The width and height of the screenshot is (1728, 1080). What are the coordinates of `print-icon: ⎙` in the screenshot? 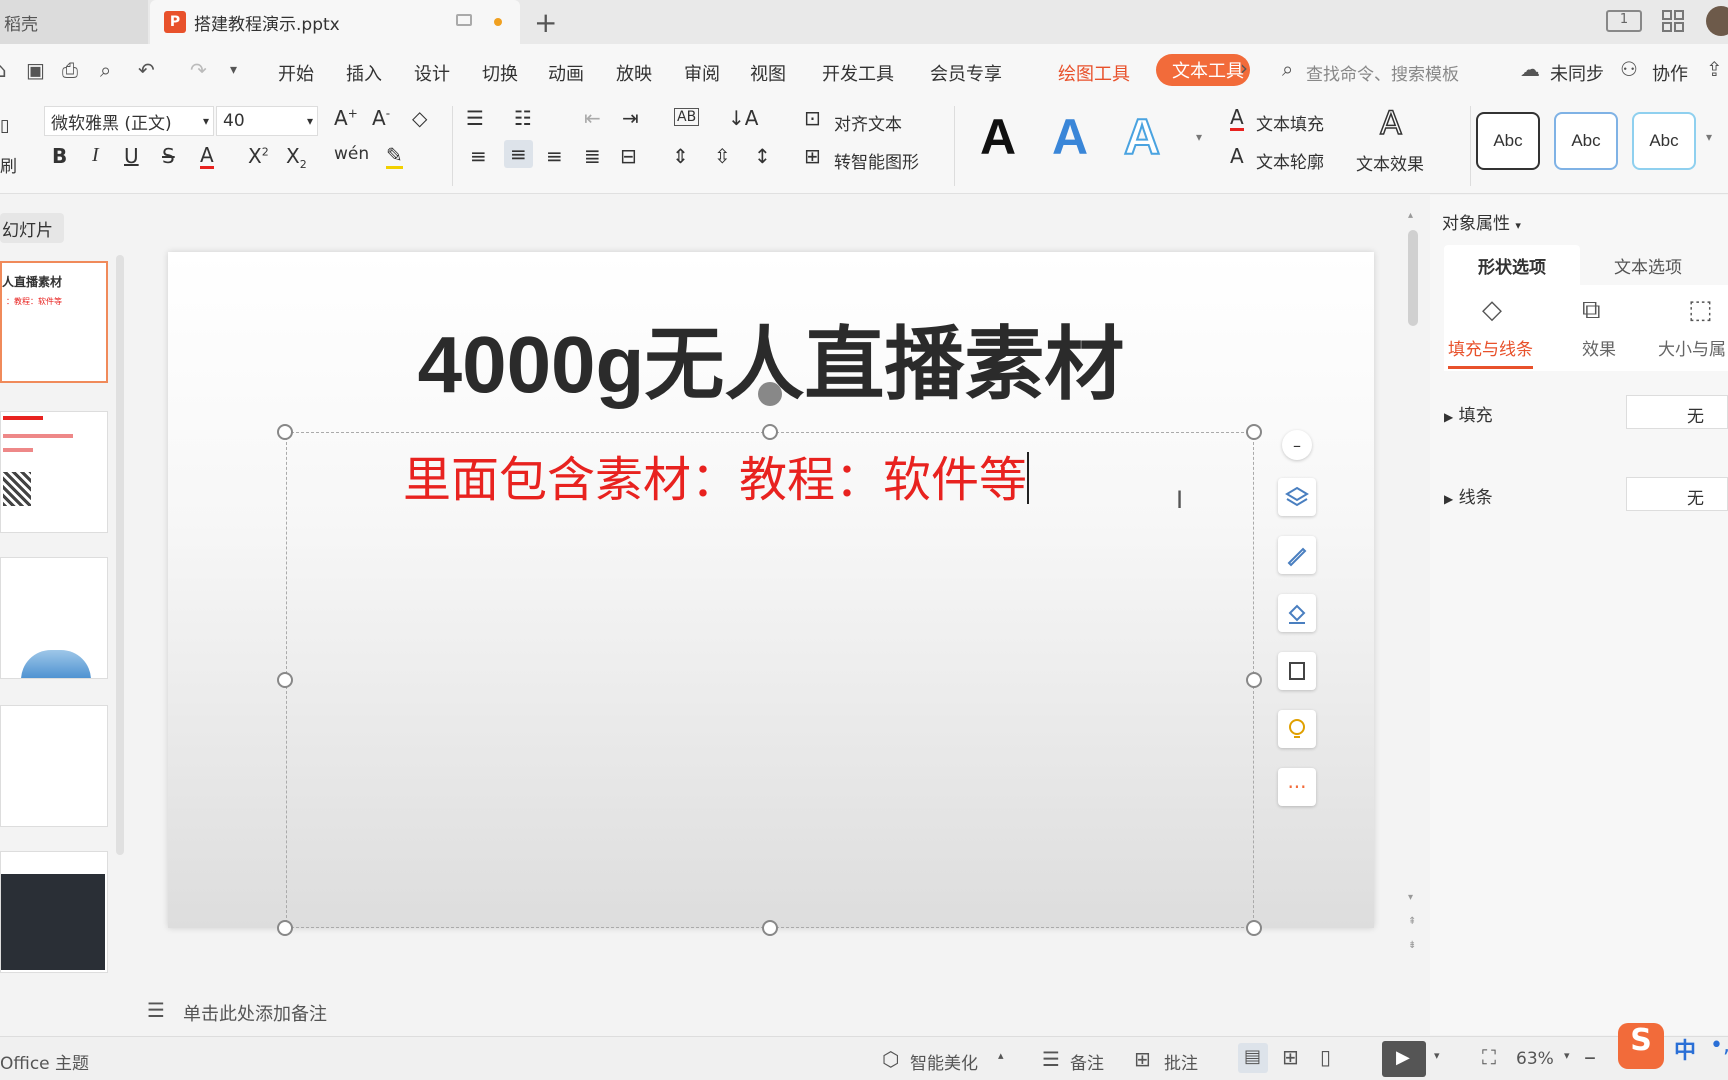 It's located at (70, 70).